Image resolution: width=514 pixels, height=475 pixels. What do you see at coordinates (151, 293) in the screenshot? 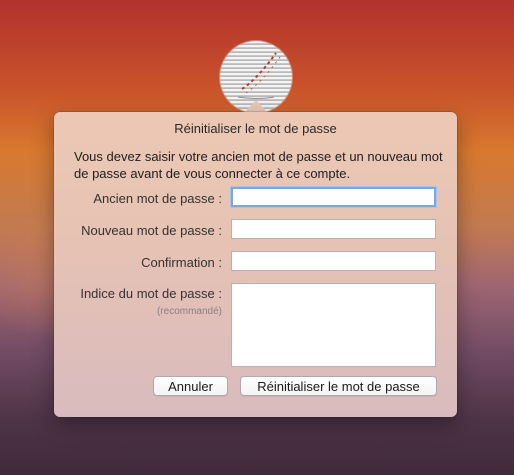
I see `password-hint-label: Indice du mot de passe :` at bounding box center [151, 293].